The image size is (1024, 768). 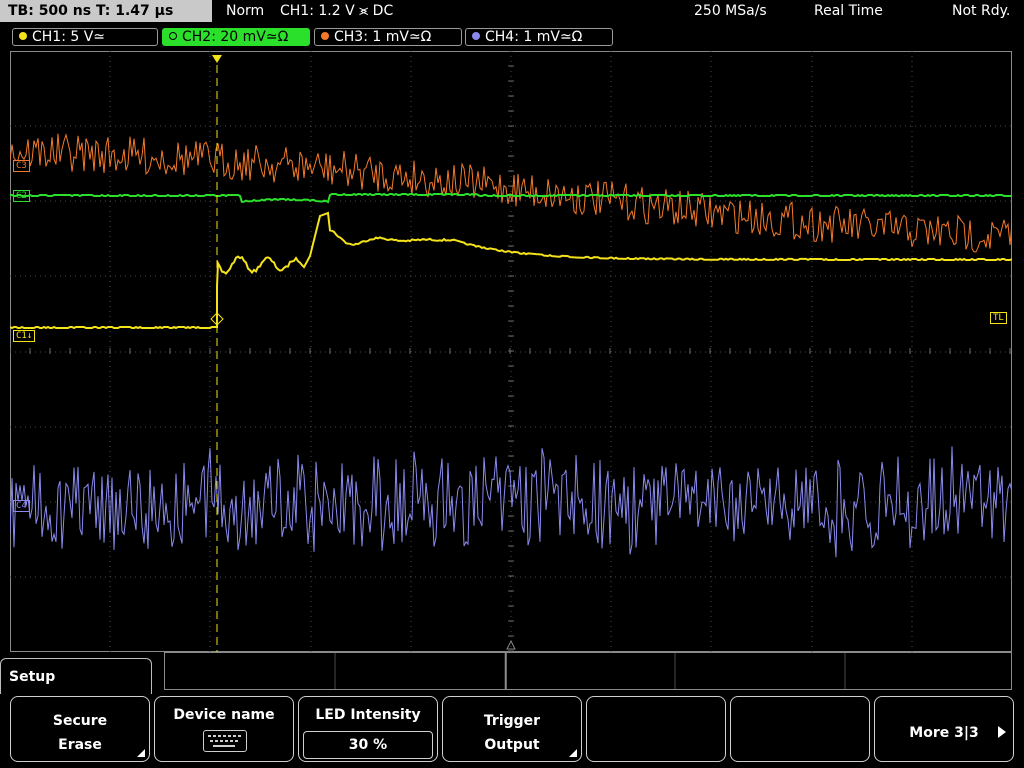 What do you see at coordinates (534, 37) in the screenshot?
I see `channel-tab-label: CH4: 1 mV≃Ω` at bounding box center [534, 37].